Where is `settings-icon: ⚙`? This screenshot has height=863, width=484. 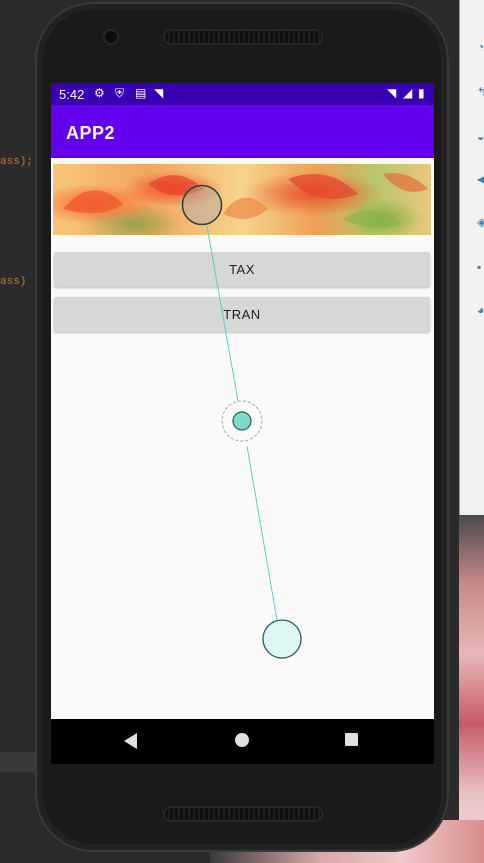
settings-icon: ⚙ is located at coordinates (99, 93).